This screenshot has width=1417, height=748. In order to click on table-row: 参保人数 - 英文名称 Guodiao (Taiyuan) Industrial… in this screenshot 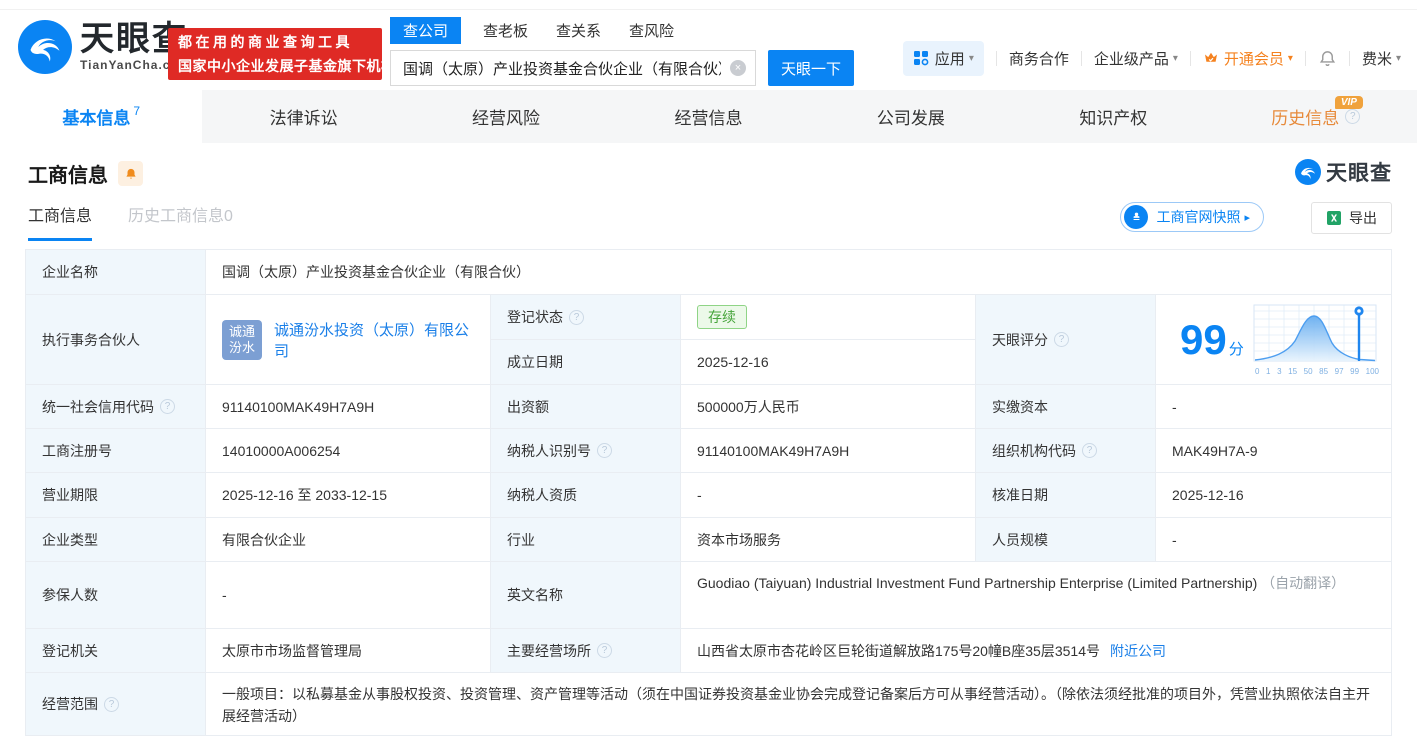, I will do `click(708, 595)`.